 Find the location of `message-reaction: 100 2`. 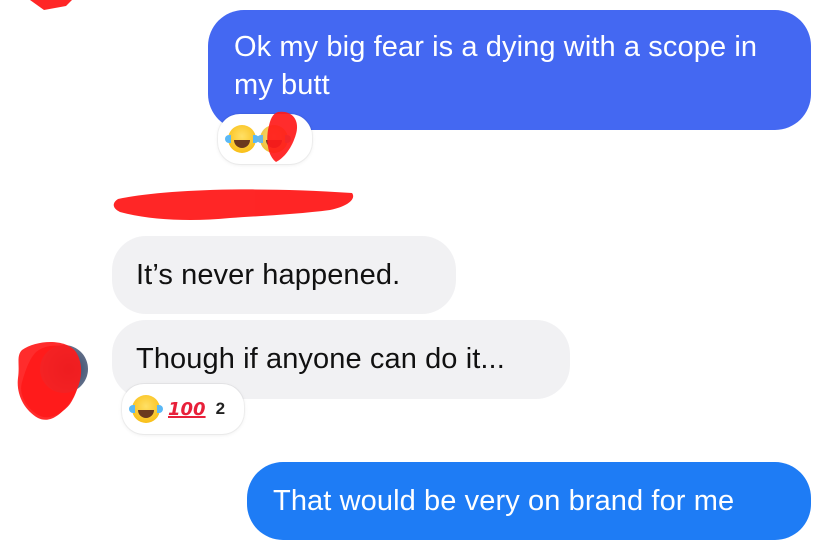

message-reaction: 100 2 is located at coordinates (183, 409).